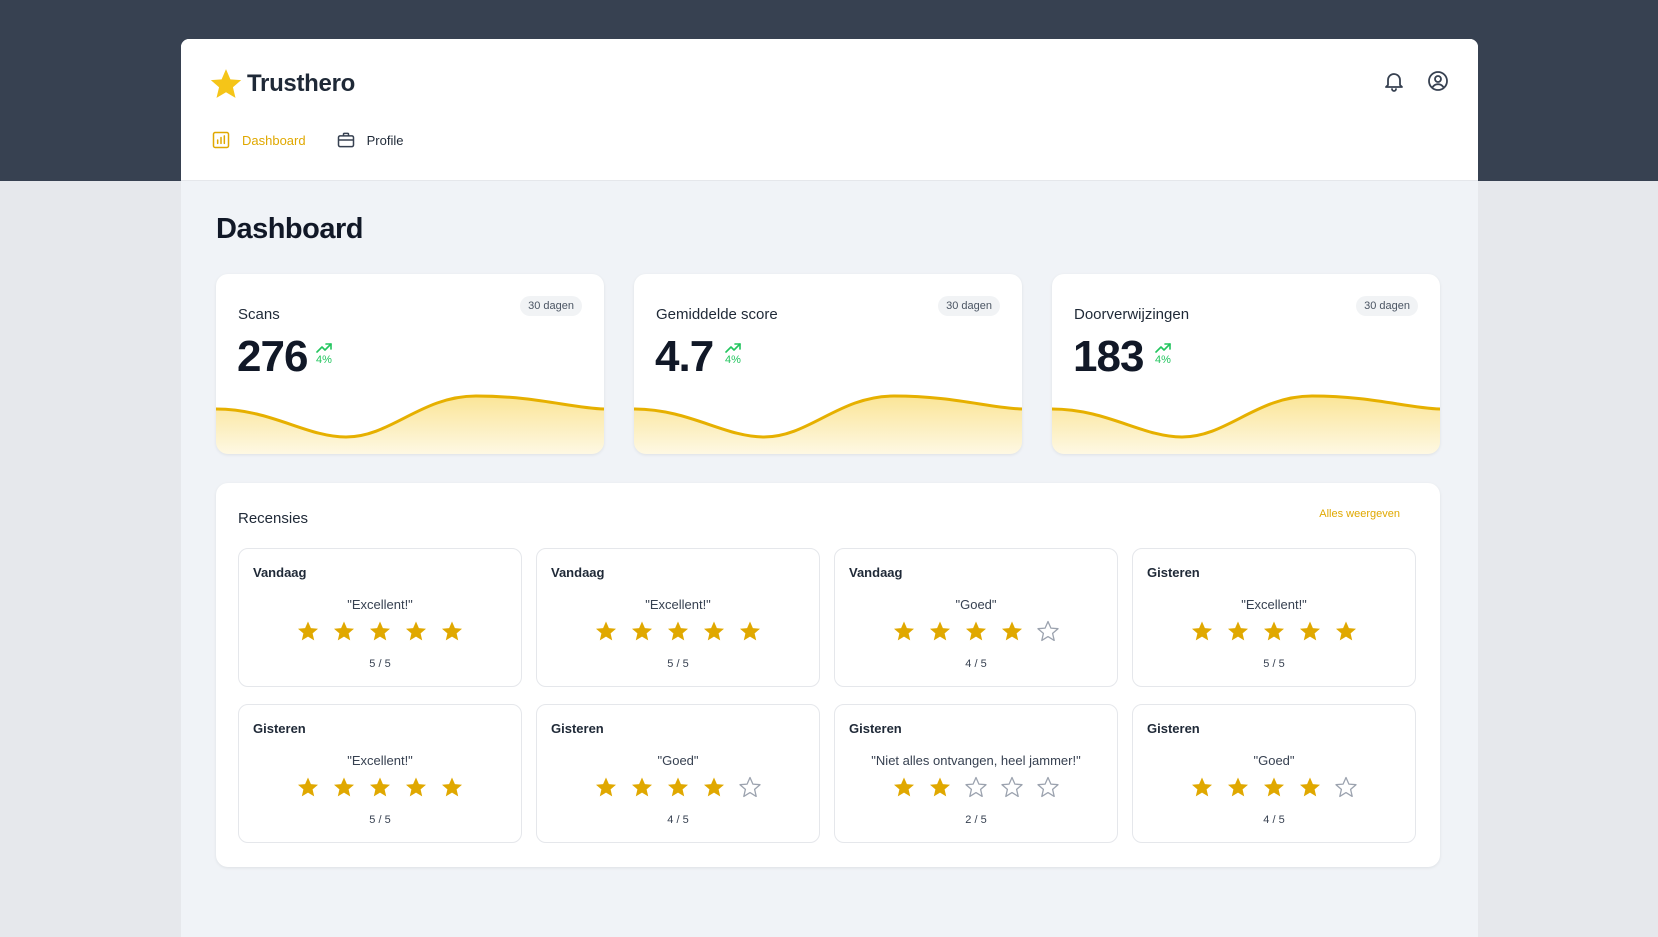 The width and height of the screenshot is (1658, 937). Describe the element at coordinates (717, 314) in the screenshot. I see `stat-label: Gemiddelde score` at that location.